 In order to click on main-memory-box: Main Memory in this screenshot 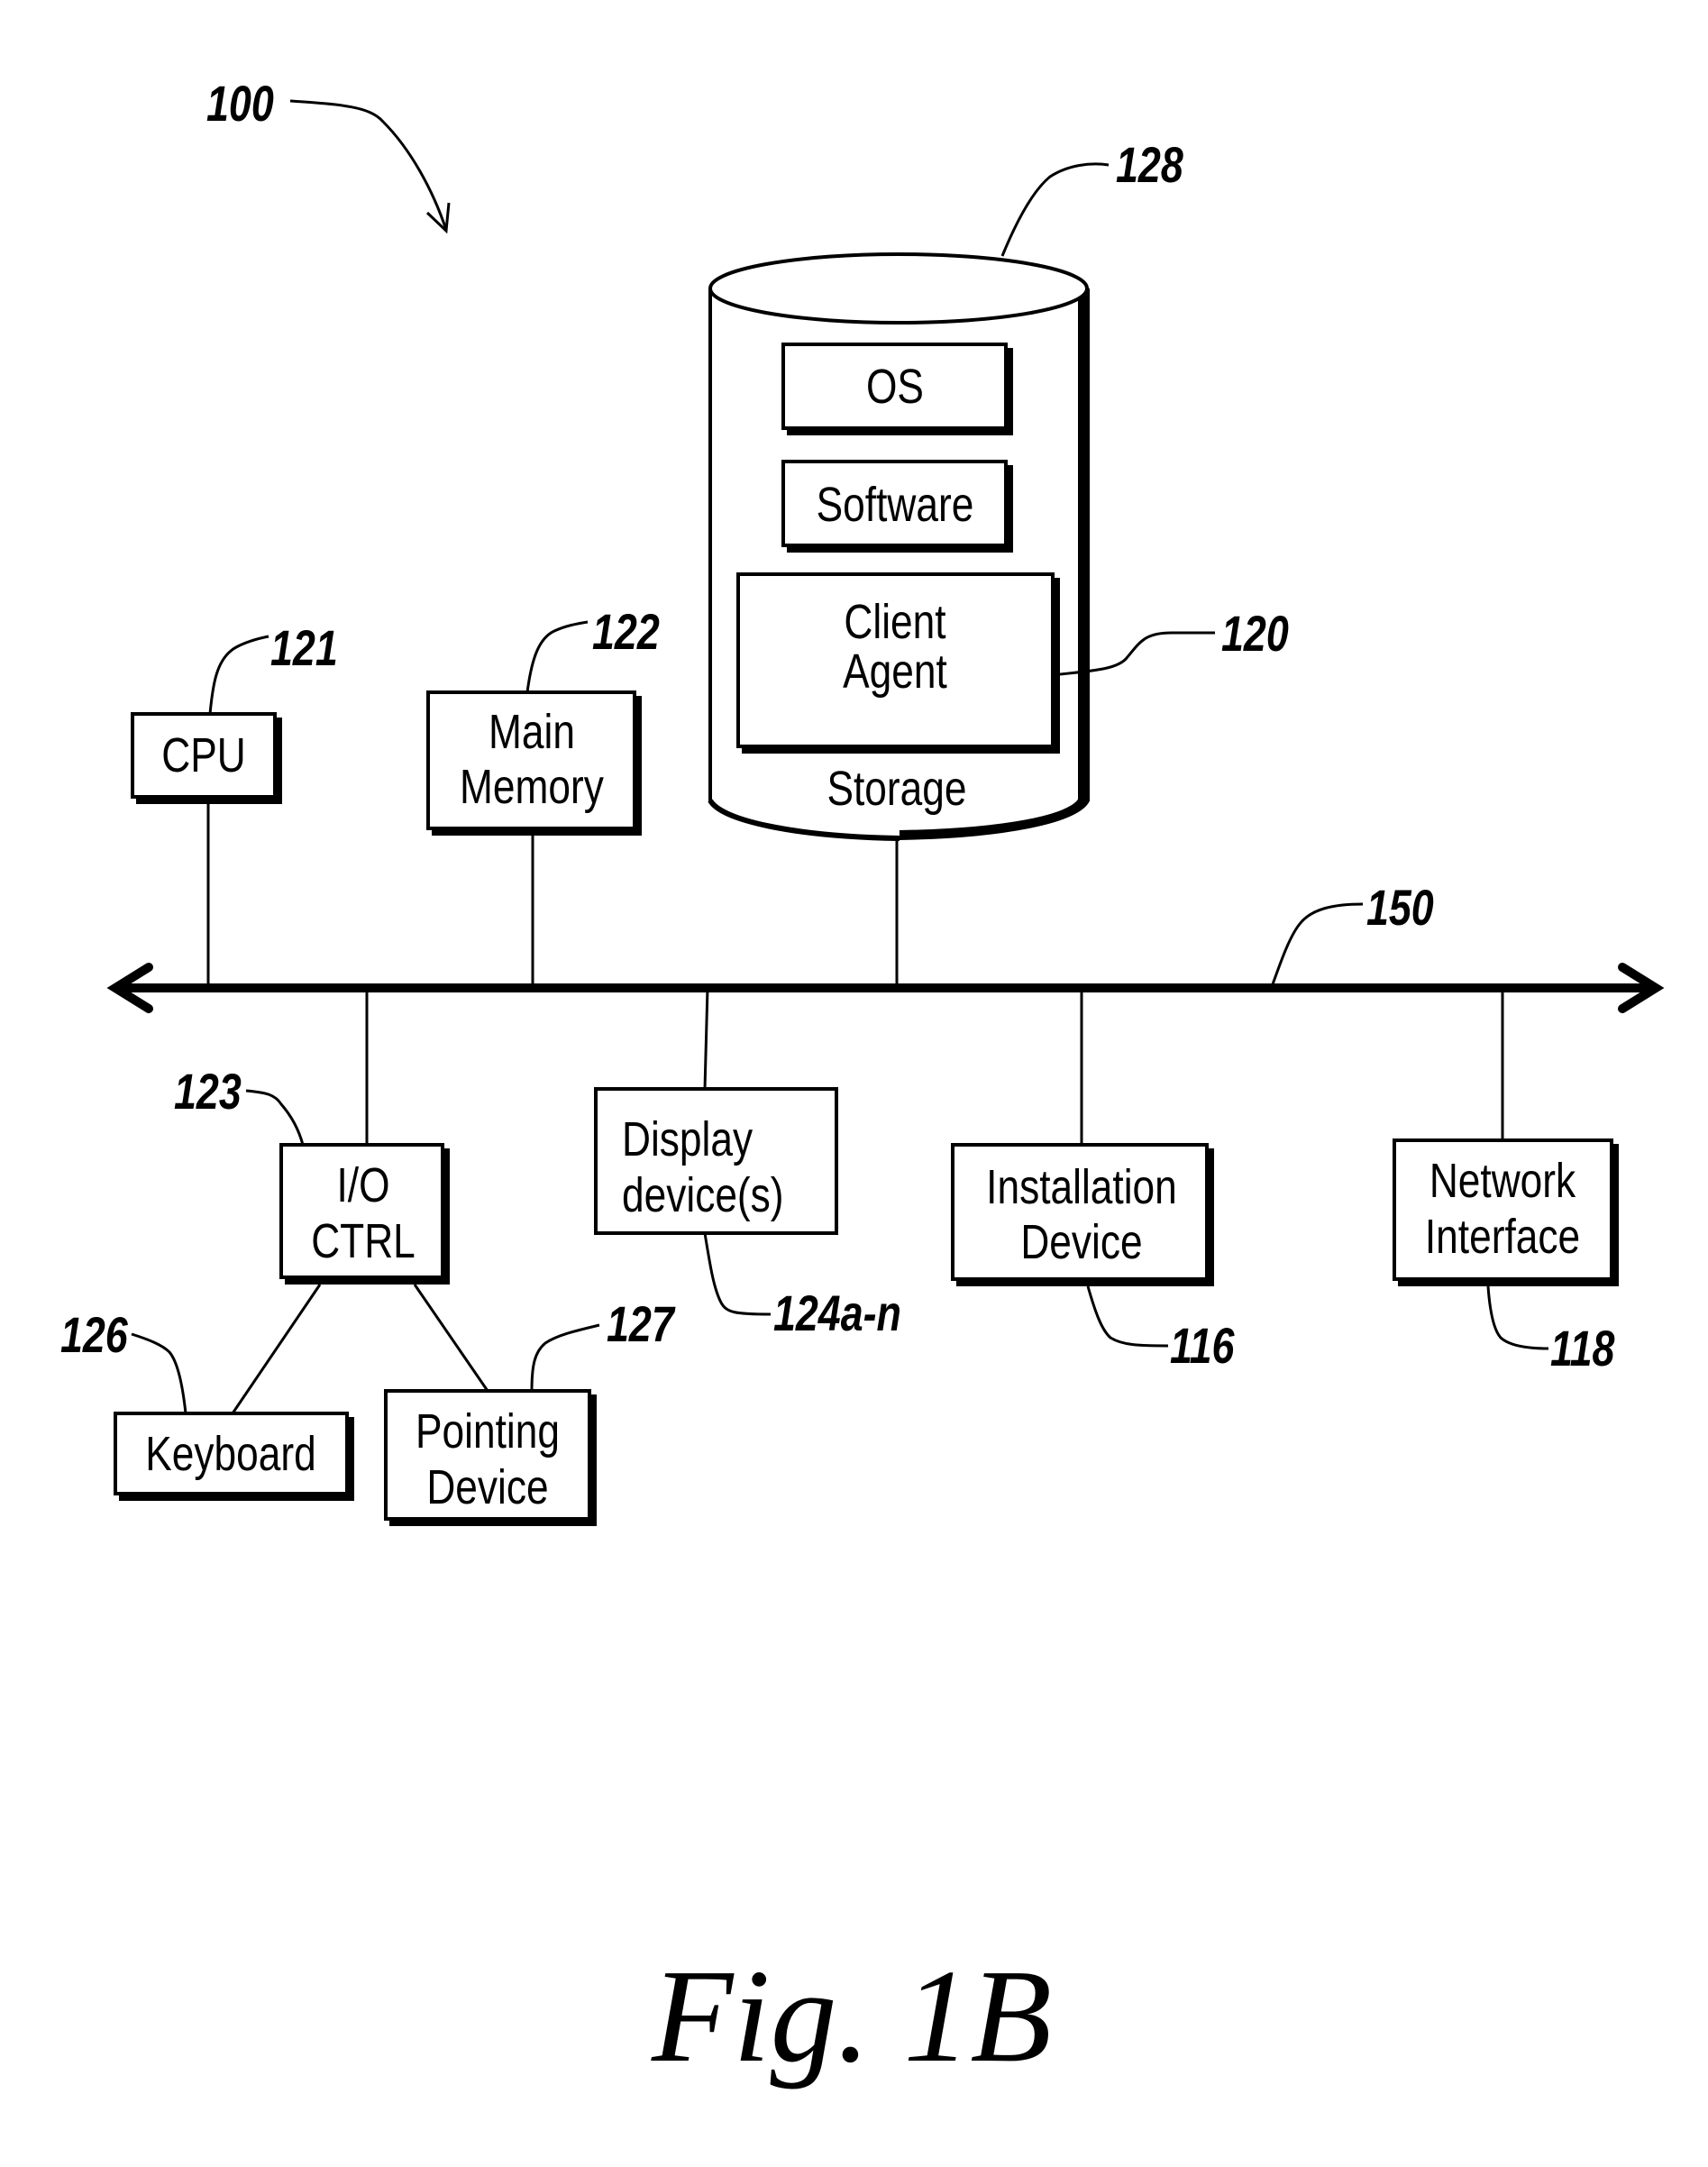, I will do `click(534, 763)`.